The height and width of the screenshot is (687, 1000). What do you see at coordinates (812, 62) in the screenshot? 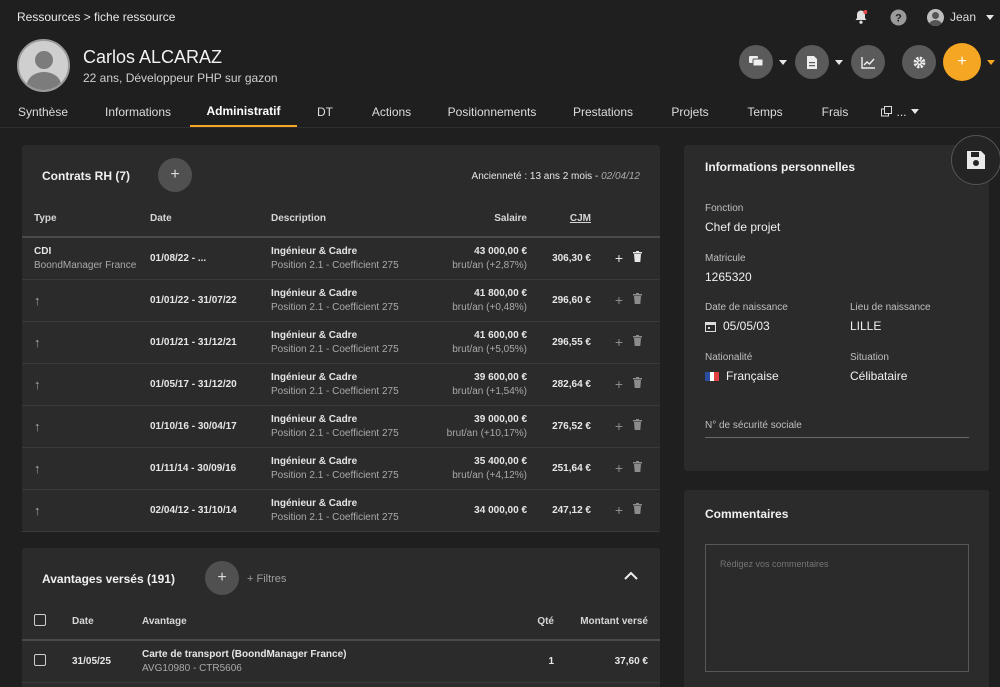
I see `document-button` at bounding box center [812, 62].